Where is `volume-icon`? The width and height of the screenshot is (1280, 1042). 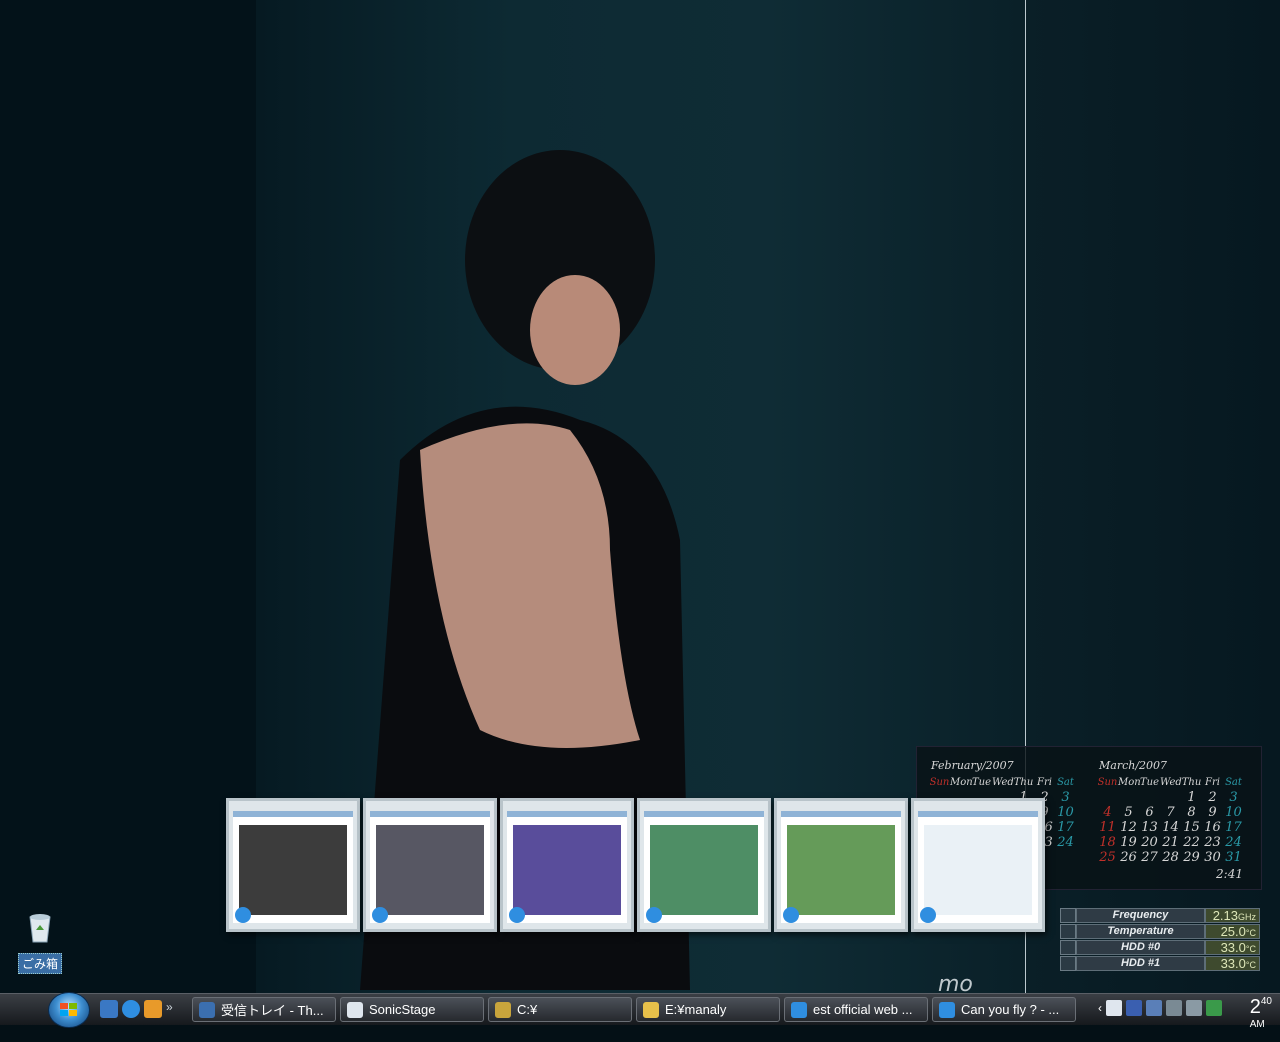 volume-icon is located at coordinates (1194, 1008).